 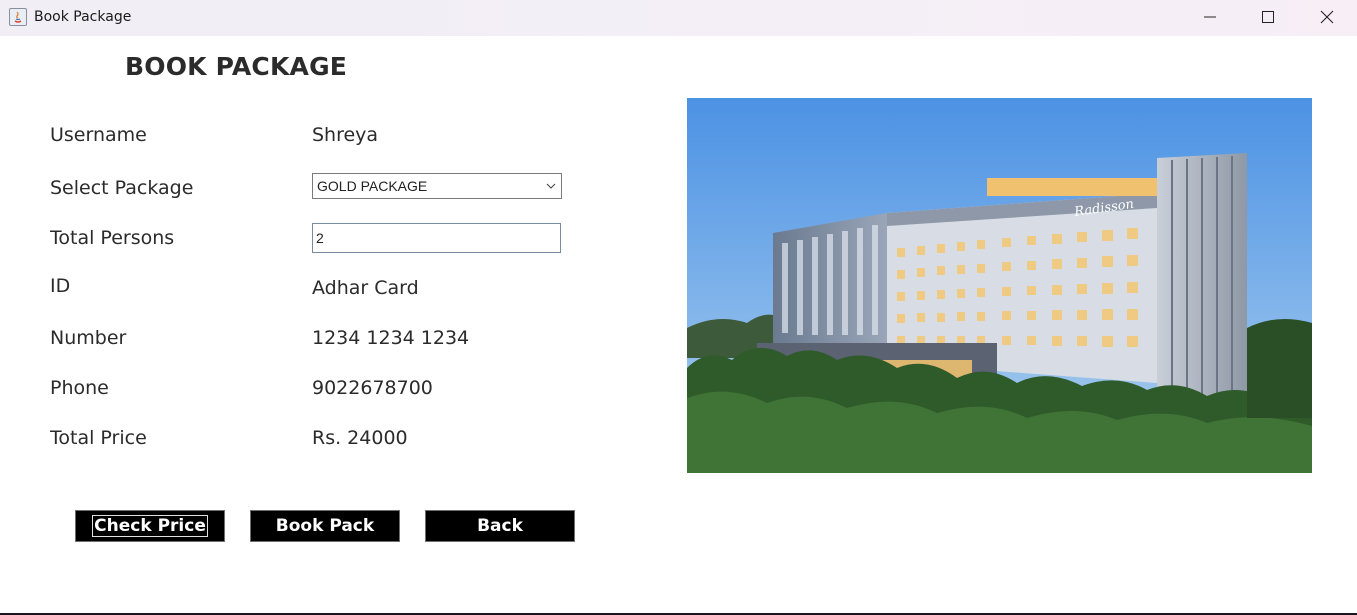 I want to click on total-price-value: Rs. 24000, so click(x=360, y=438).